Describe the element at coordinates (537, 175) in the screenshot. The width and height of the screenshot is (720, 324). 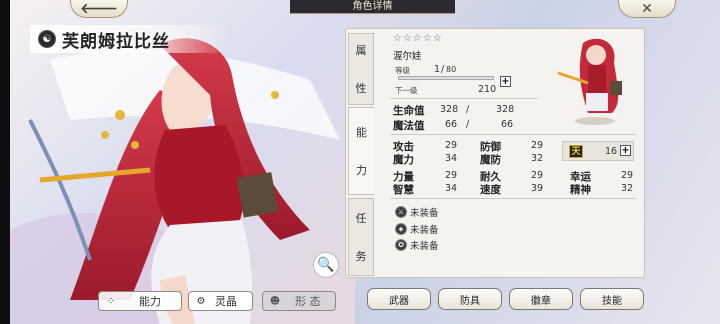
I see `stat-end-value: 29` at that location.